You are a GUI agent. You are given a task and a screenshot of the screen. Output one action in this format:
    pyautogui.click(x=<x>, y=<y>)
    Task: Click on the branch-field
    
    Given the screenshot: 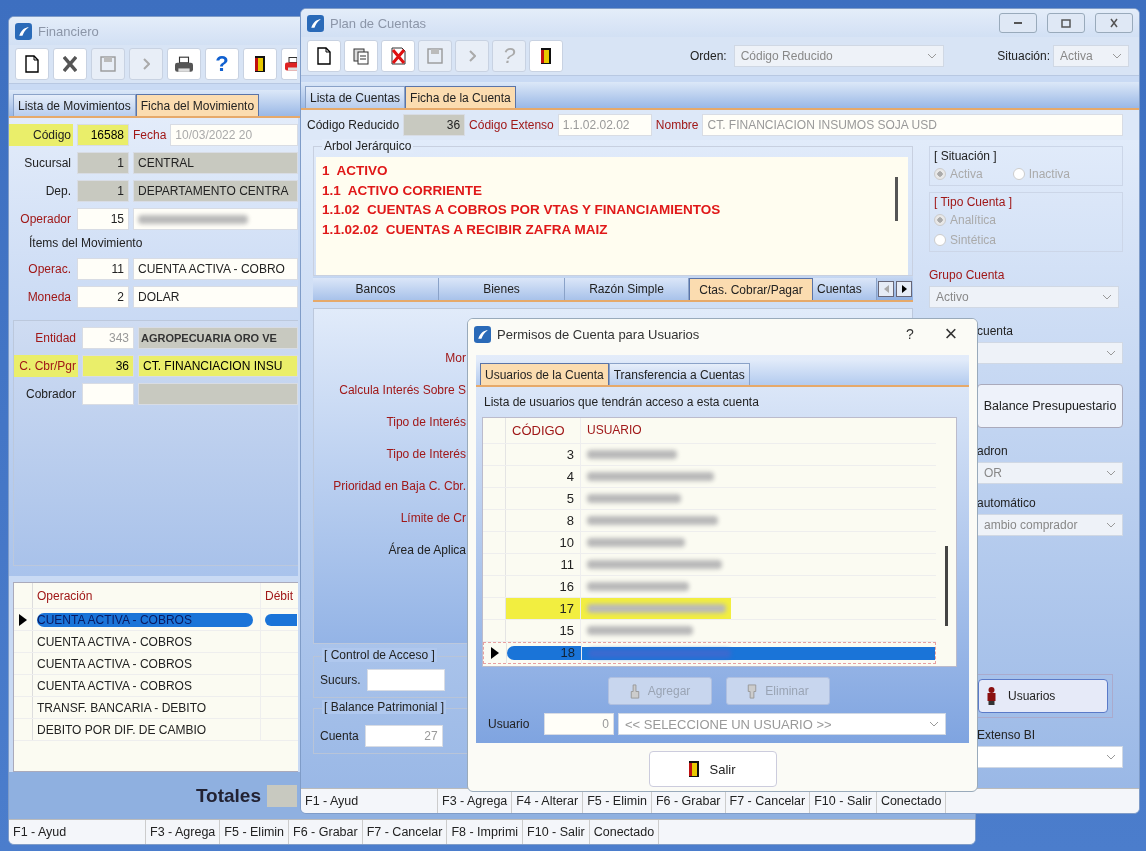 What is the action you would take?
    pyautogui.click(x=405, y=680)
    